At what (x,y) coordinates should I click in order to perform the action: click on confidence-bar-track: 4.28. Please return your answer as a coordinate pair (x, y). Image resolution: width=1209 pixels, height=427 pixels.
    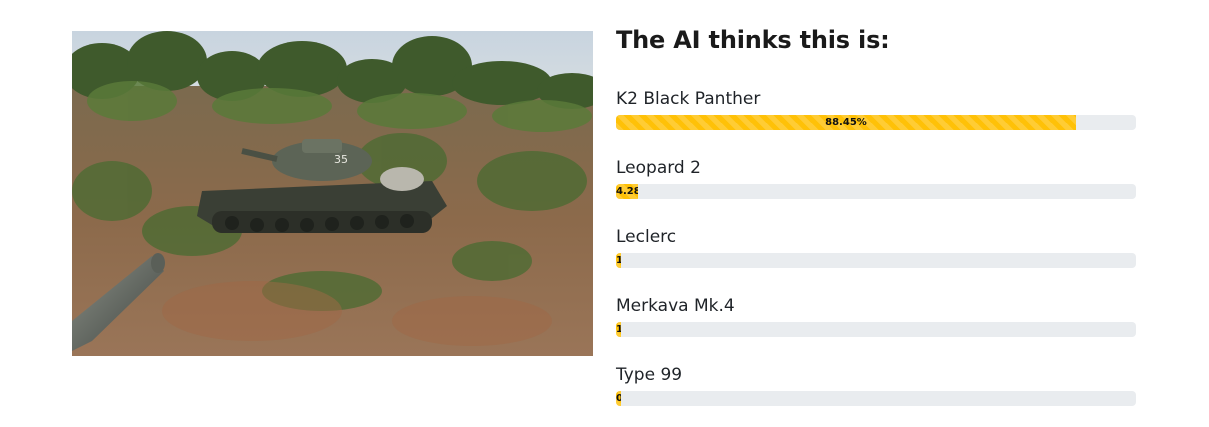
    Looking at the image, I should click on (876, 191).